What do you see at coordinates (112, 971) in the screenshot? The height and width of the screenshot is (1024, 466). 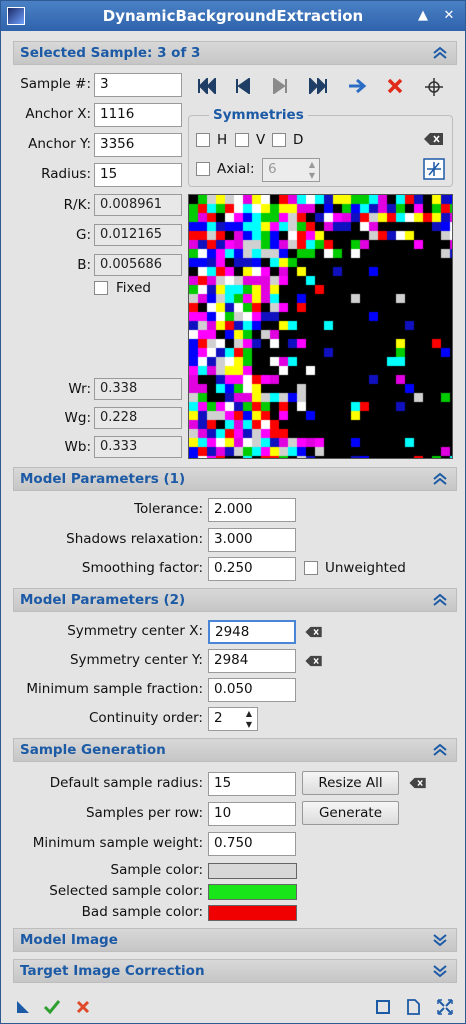 I see `section-title: Target Image Correction` at bounding box center [112, 971].